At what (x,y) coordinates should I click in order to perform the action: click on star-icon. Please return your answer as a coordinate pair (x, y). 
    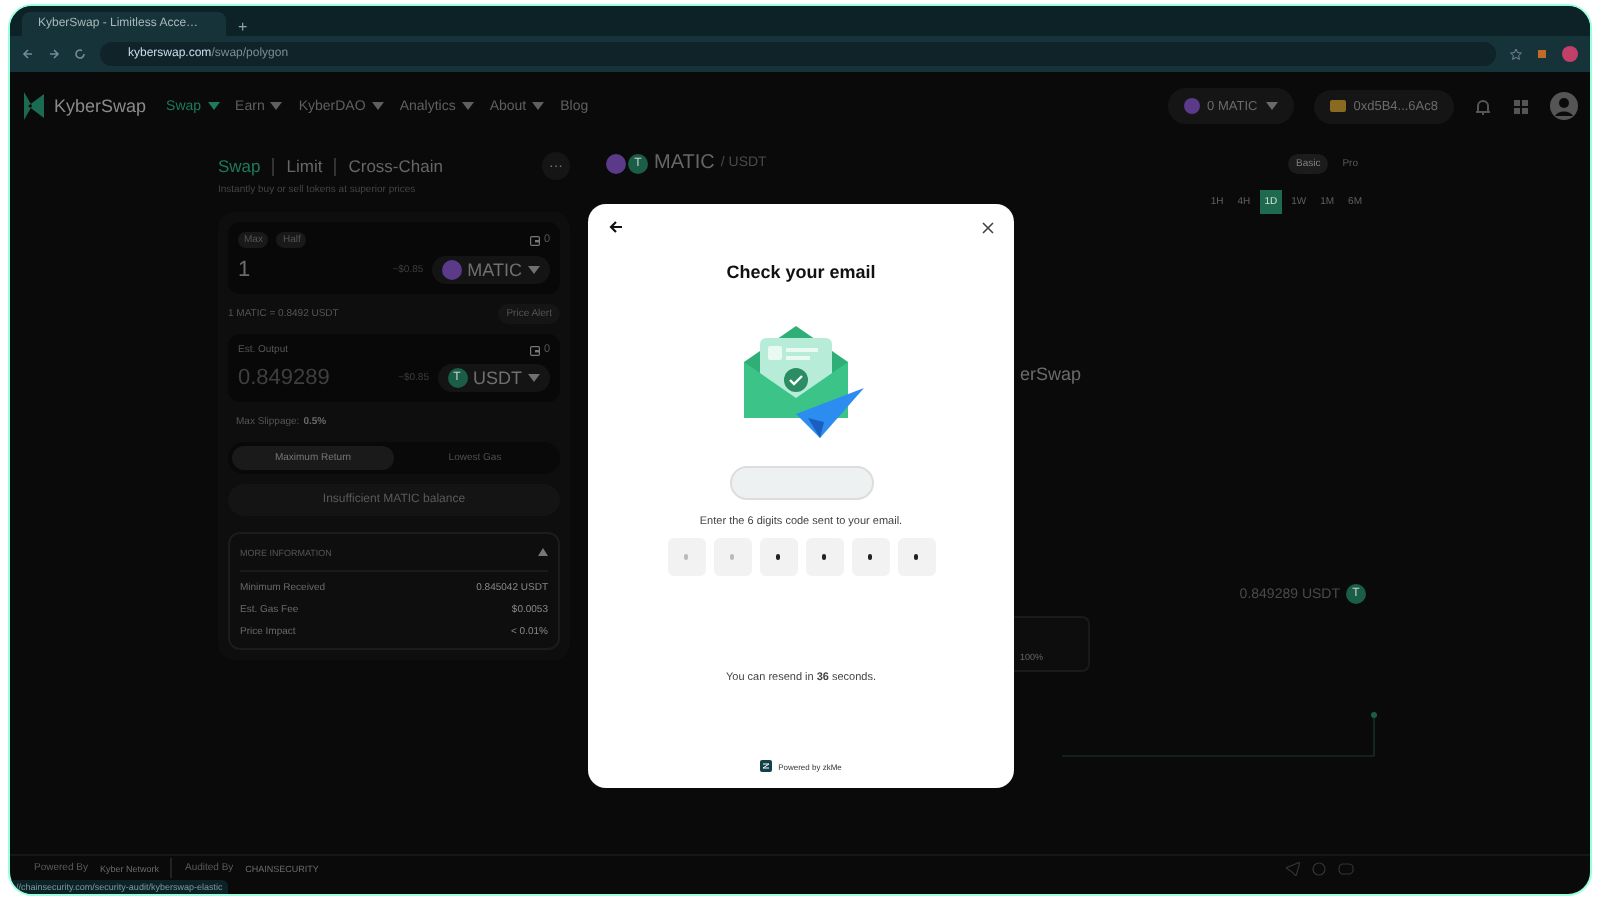
    Looking at the image, I should click on (1516, 54).